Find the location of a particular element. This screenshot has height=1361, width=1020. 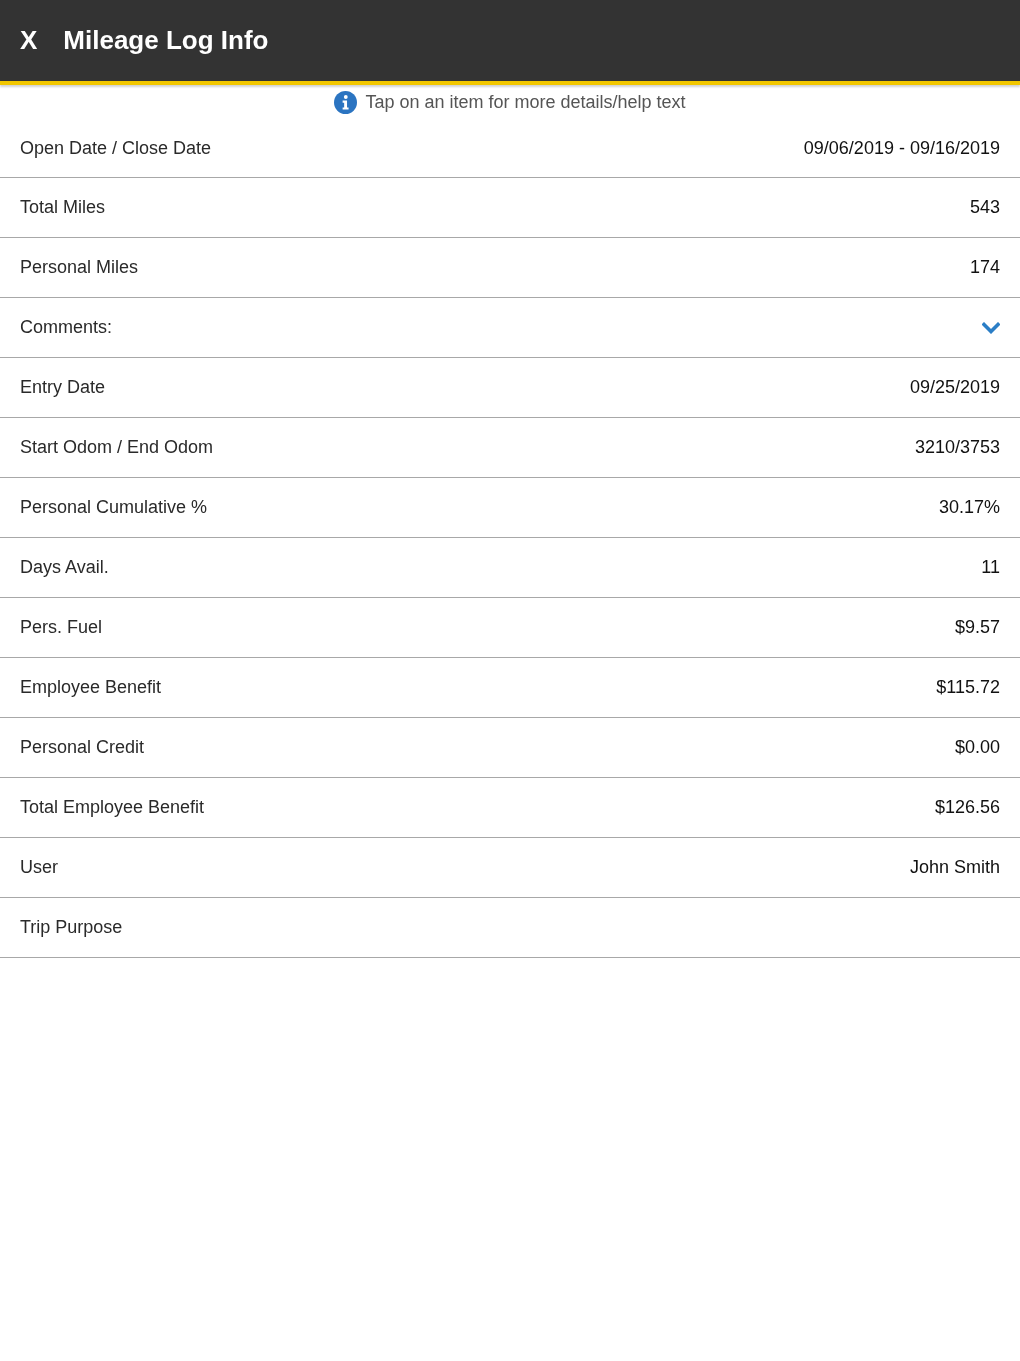

row-value: 30.17% is located at coordinates (969, 507).